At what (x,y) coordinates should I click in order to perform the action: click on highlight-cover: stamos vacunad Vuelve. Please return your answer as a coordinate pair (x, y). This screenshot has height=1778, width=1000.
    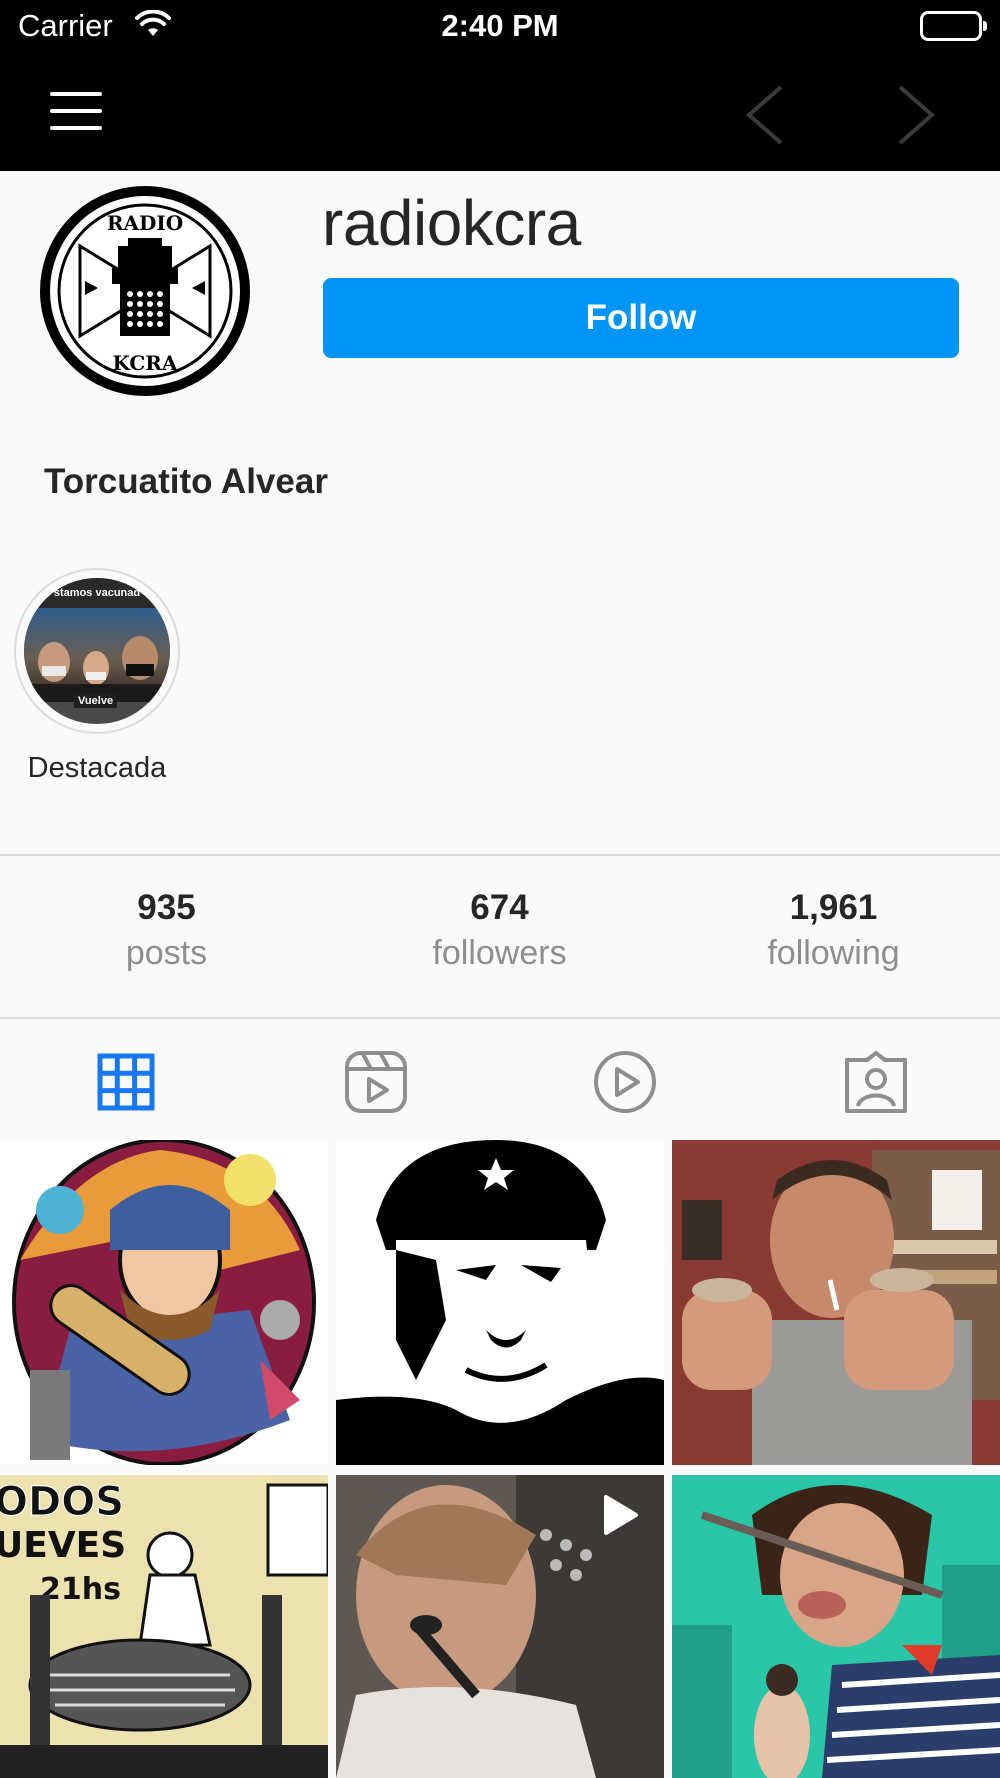
    Looking at the image, I should click on (97, 651).